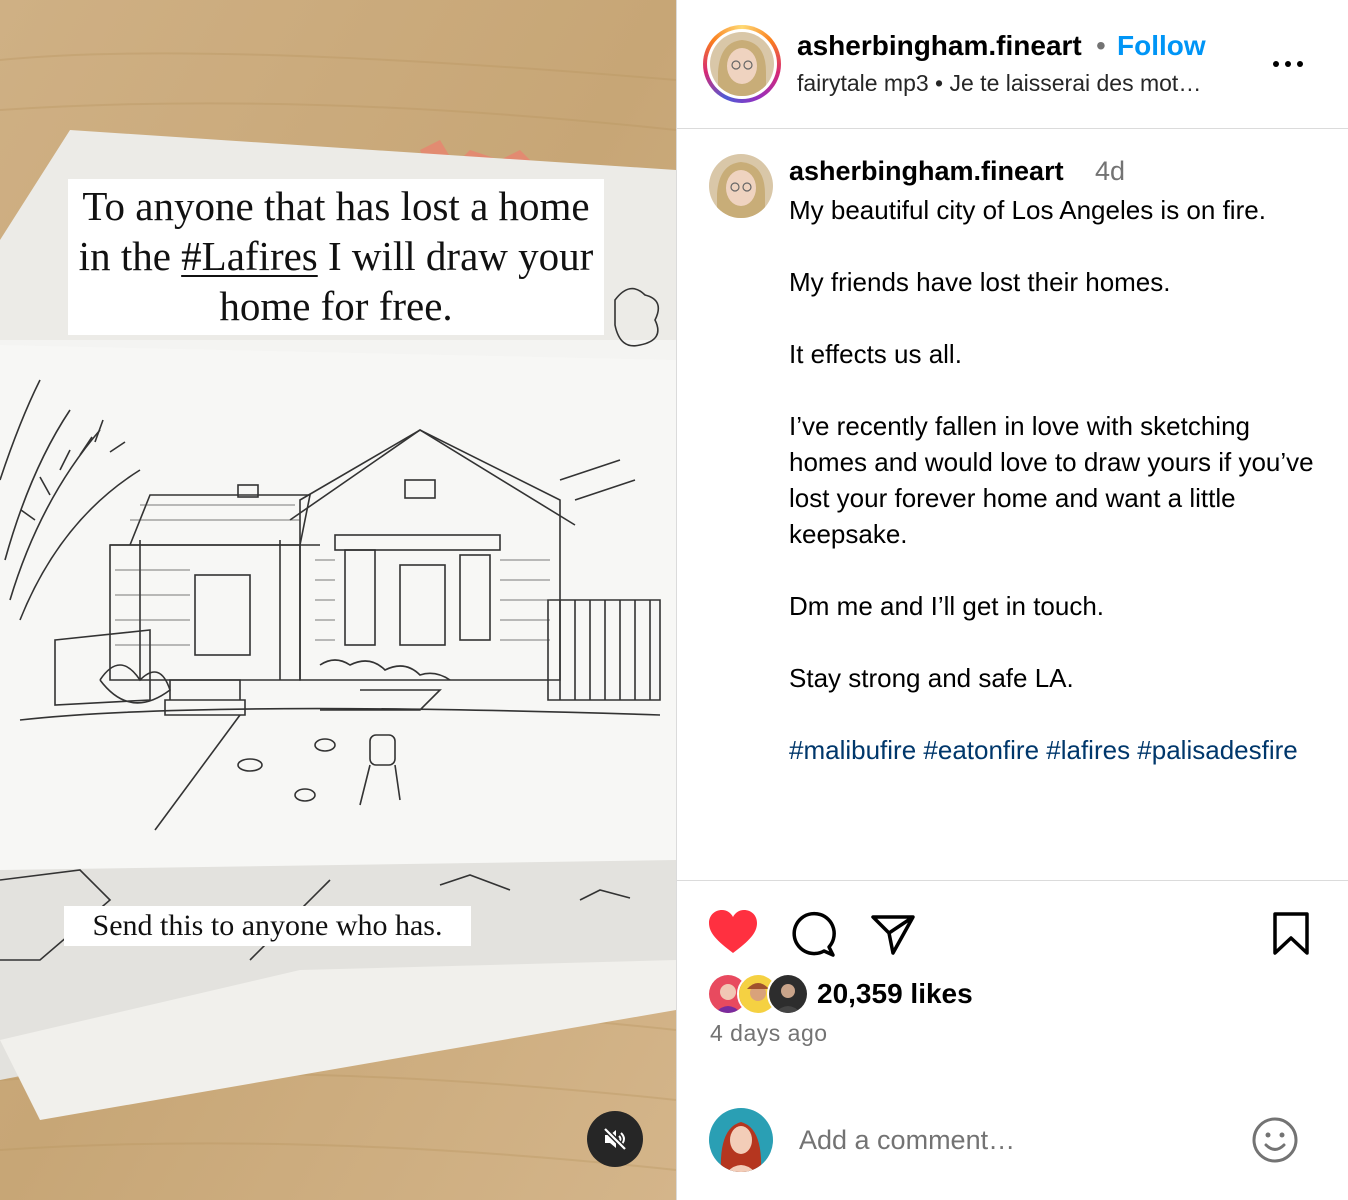 This screenshot has height=1200, width=1348. I want to click on story-ring-avatar, so click(742, 64).